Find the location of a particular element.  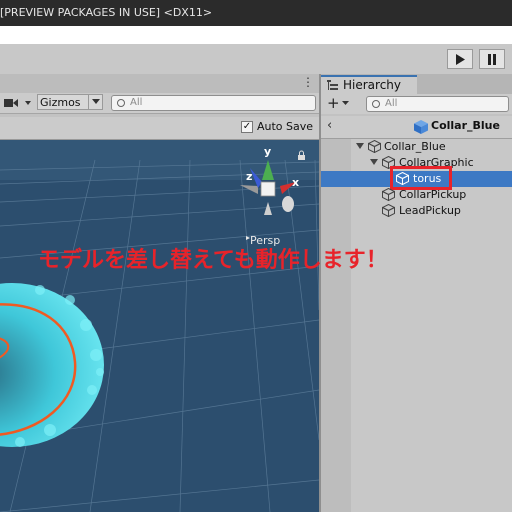

hierarchy-item-collarpickup: CollarPickup is located at coordinates (416, 195).